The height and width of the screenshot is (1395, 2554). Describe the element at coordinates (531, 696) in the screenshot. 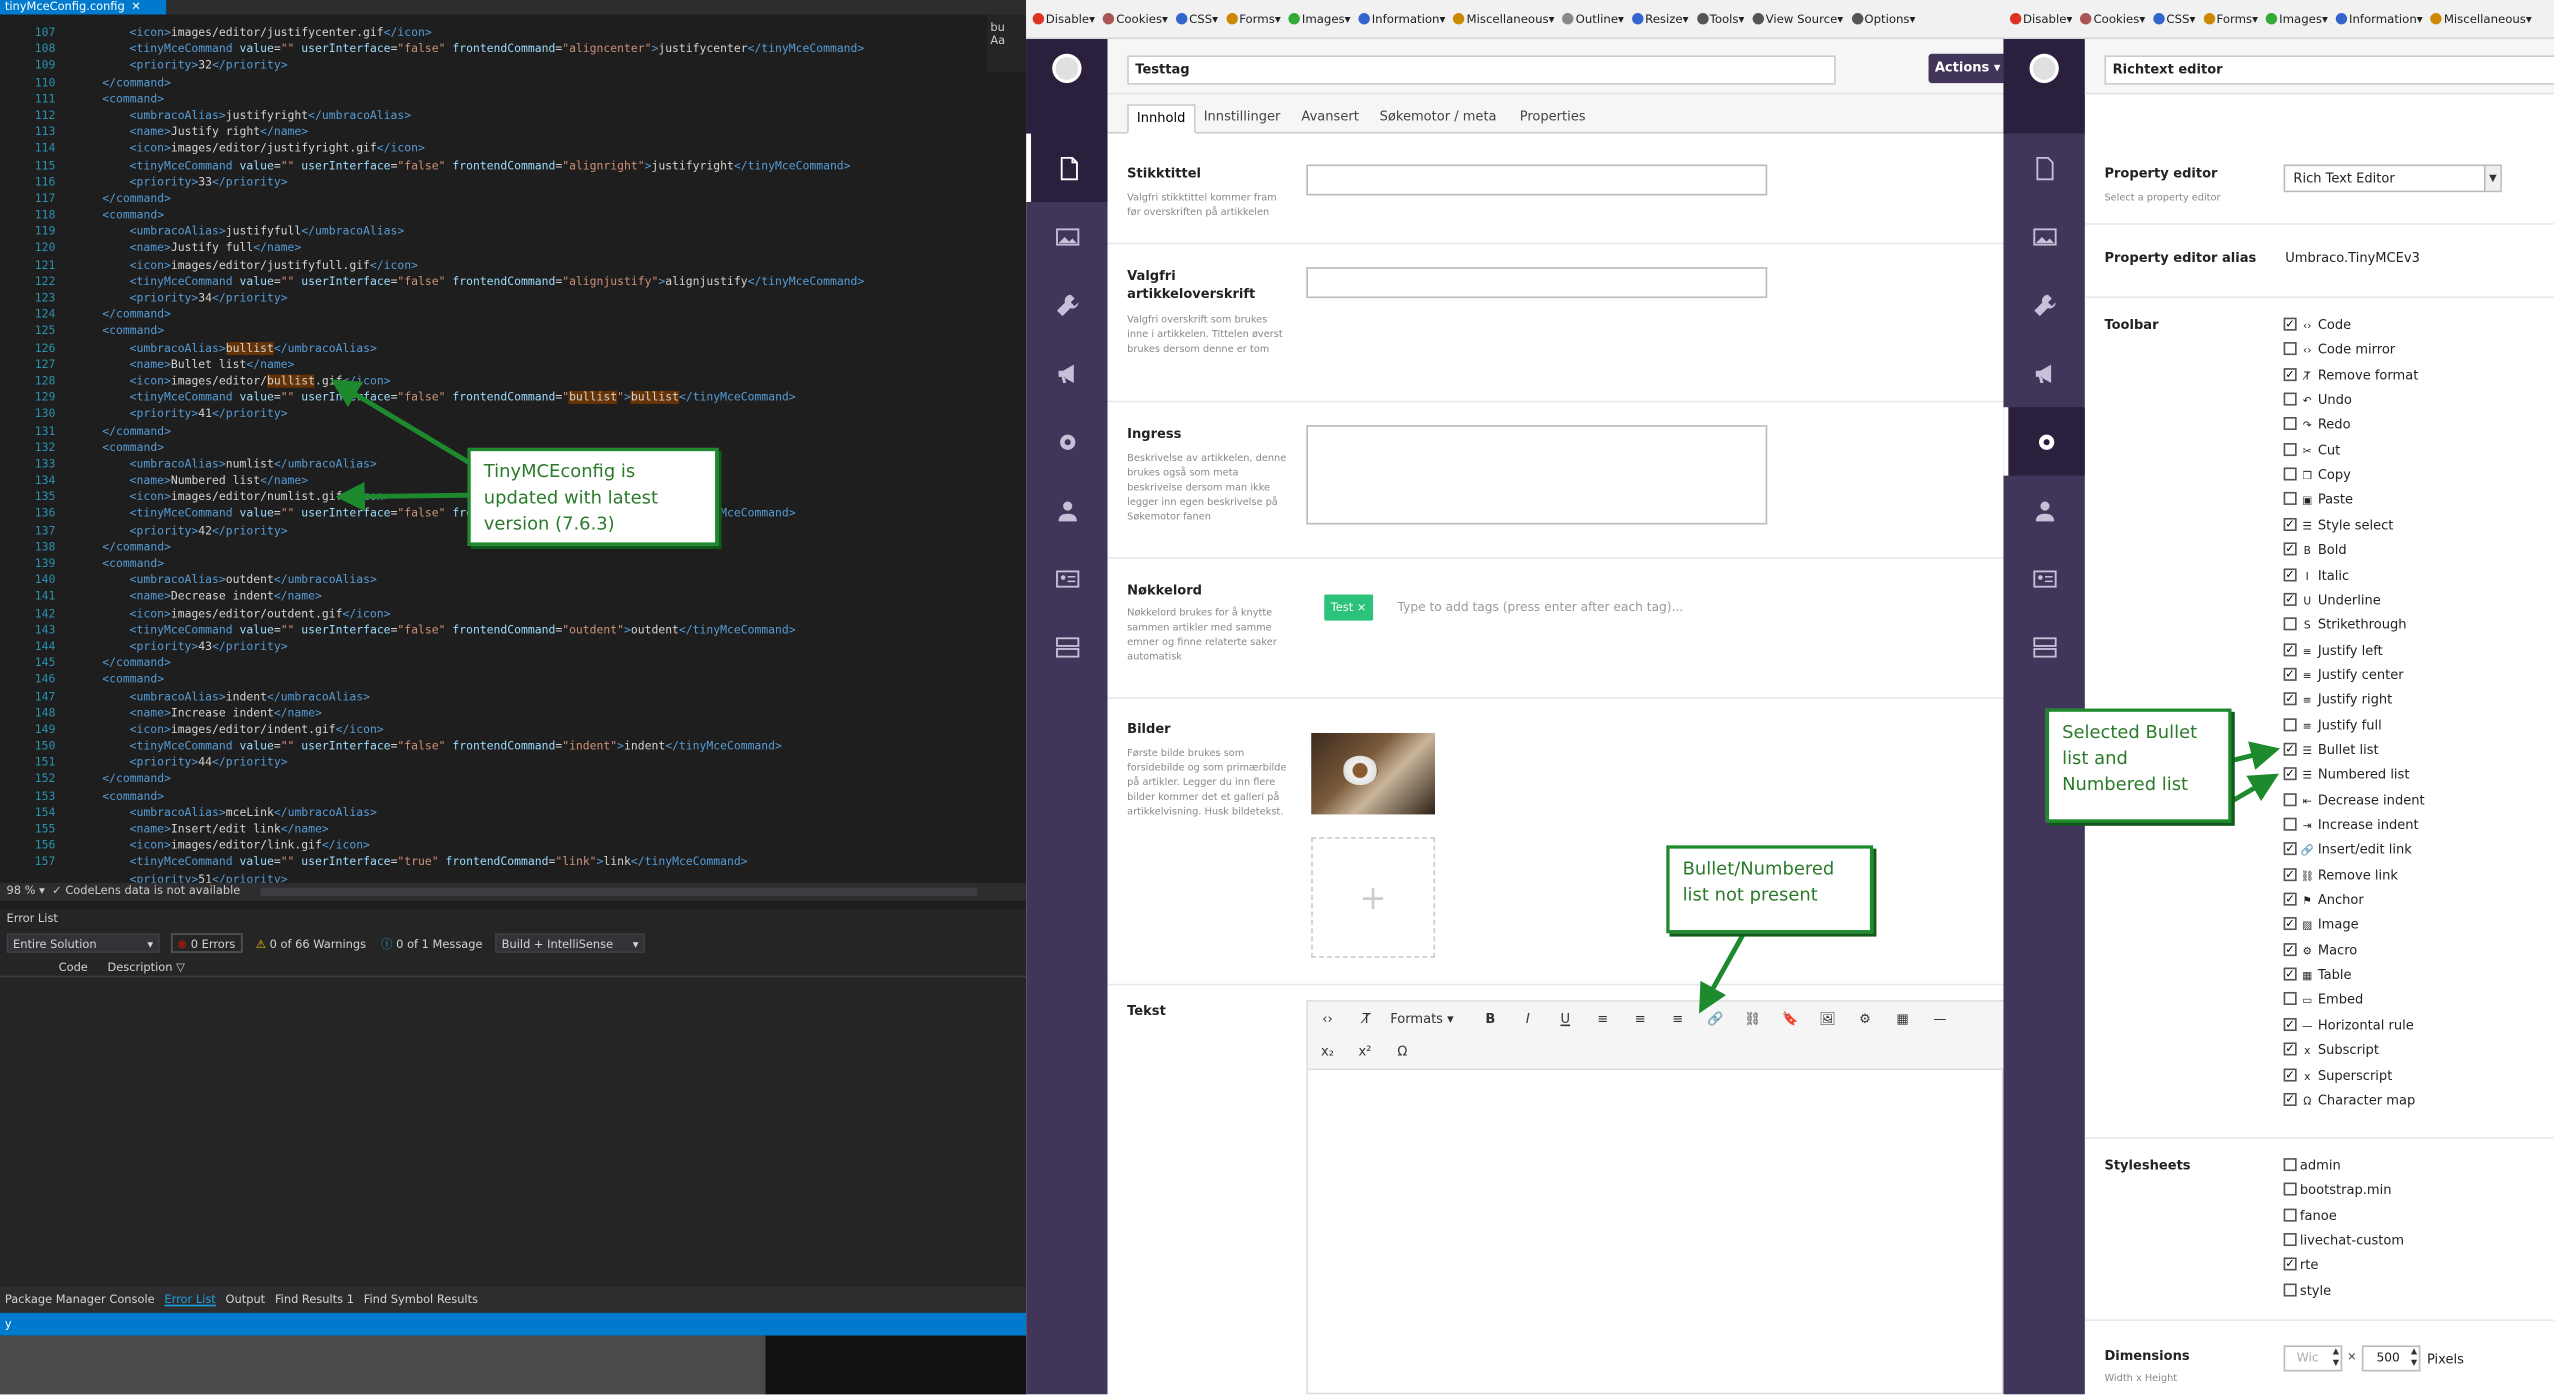

I see `code-line: <umbracoAlias>indent</umbracoAlias>` at that location.